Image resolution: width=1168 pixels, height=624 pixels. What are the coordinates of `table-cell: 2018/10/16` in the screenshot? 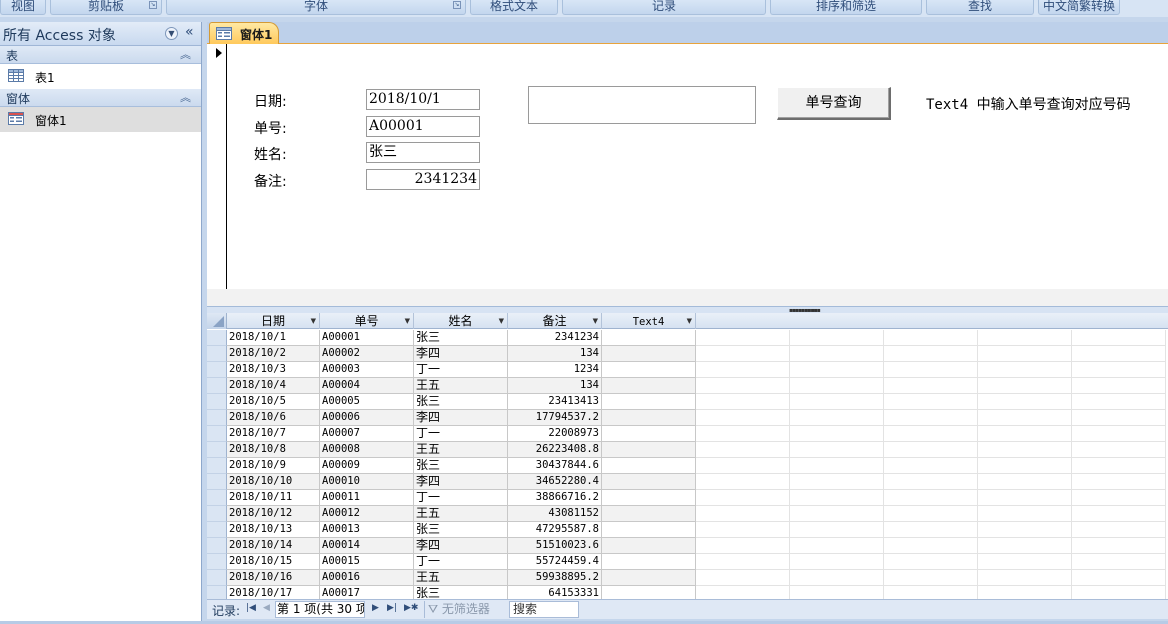 It's located at (273, 578).